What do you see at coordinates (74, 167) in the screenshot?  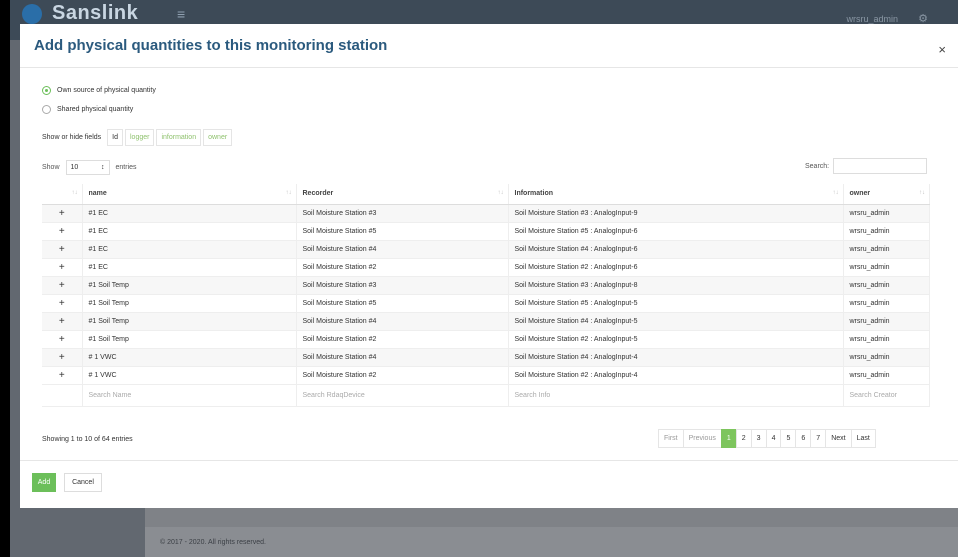 I see `page-length-value: 10` at bounding box center [74, 167].